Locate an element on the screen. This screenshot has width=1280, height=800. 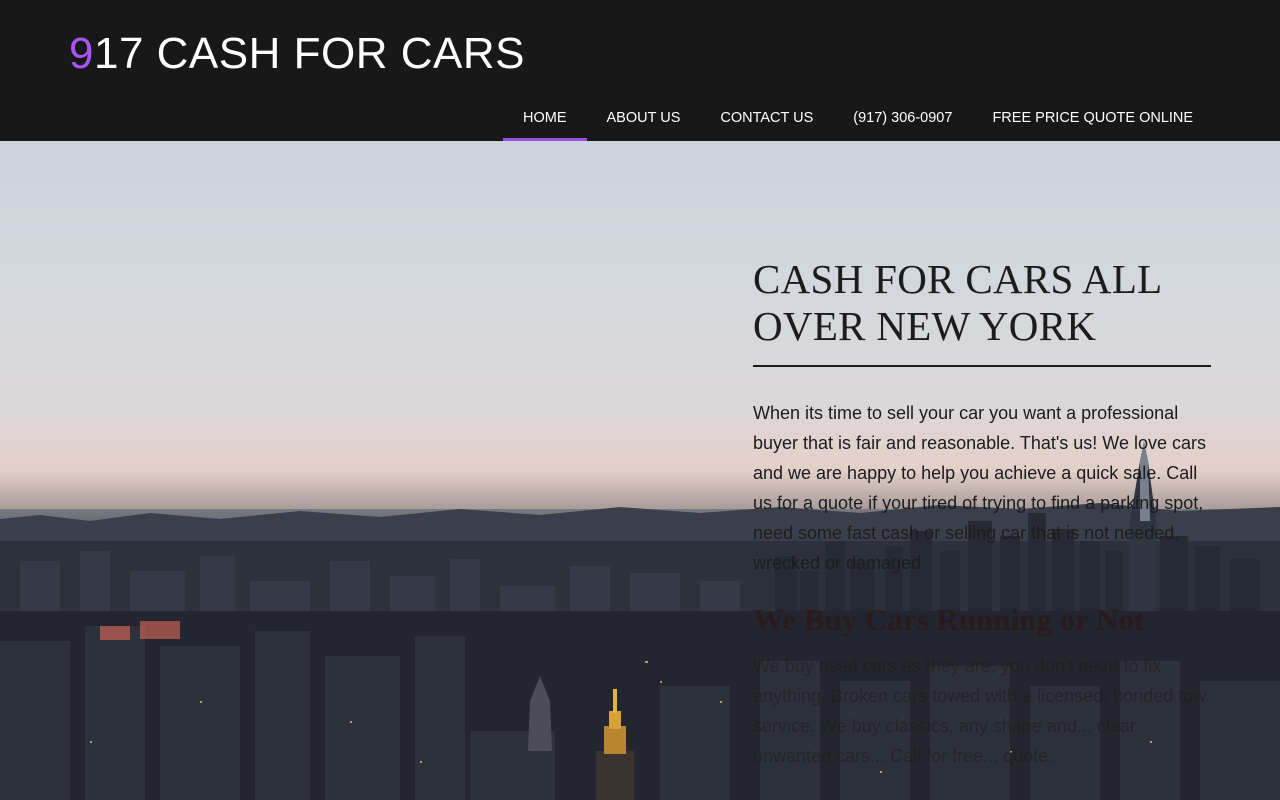
nav-item-contact-us: CONTACT US is located at coordinates (766, 118).